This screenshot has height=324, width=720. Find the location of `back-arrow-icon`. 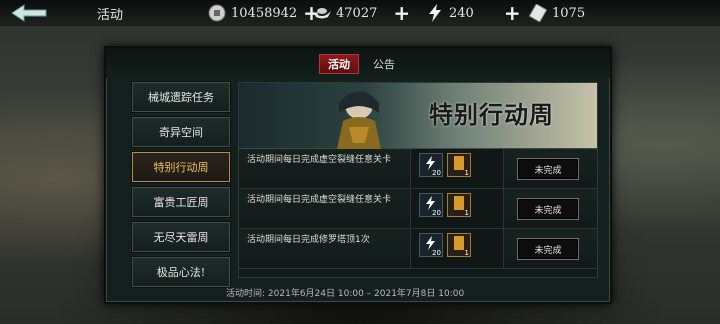

back-arrow-icon is located at coordinates (29, 13).